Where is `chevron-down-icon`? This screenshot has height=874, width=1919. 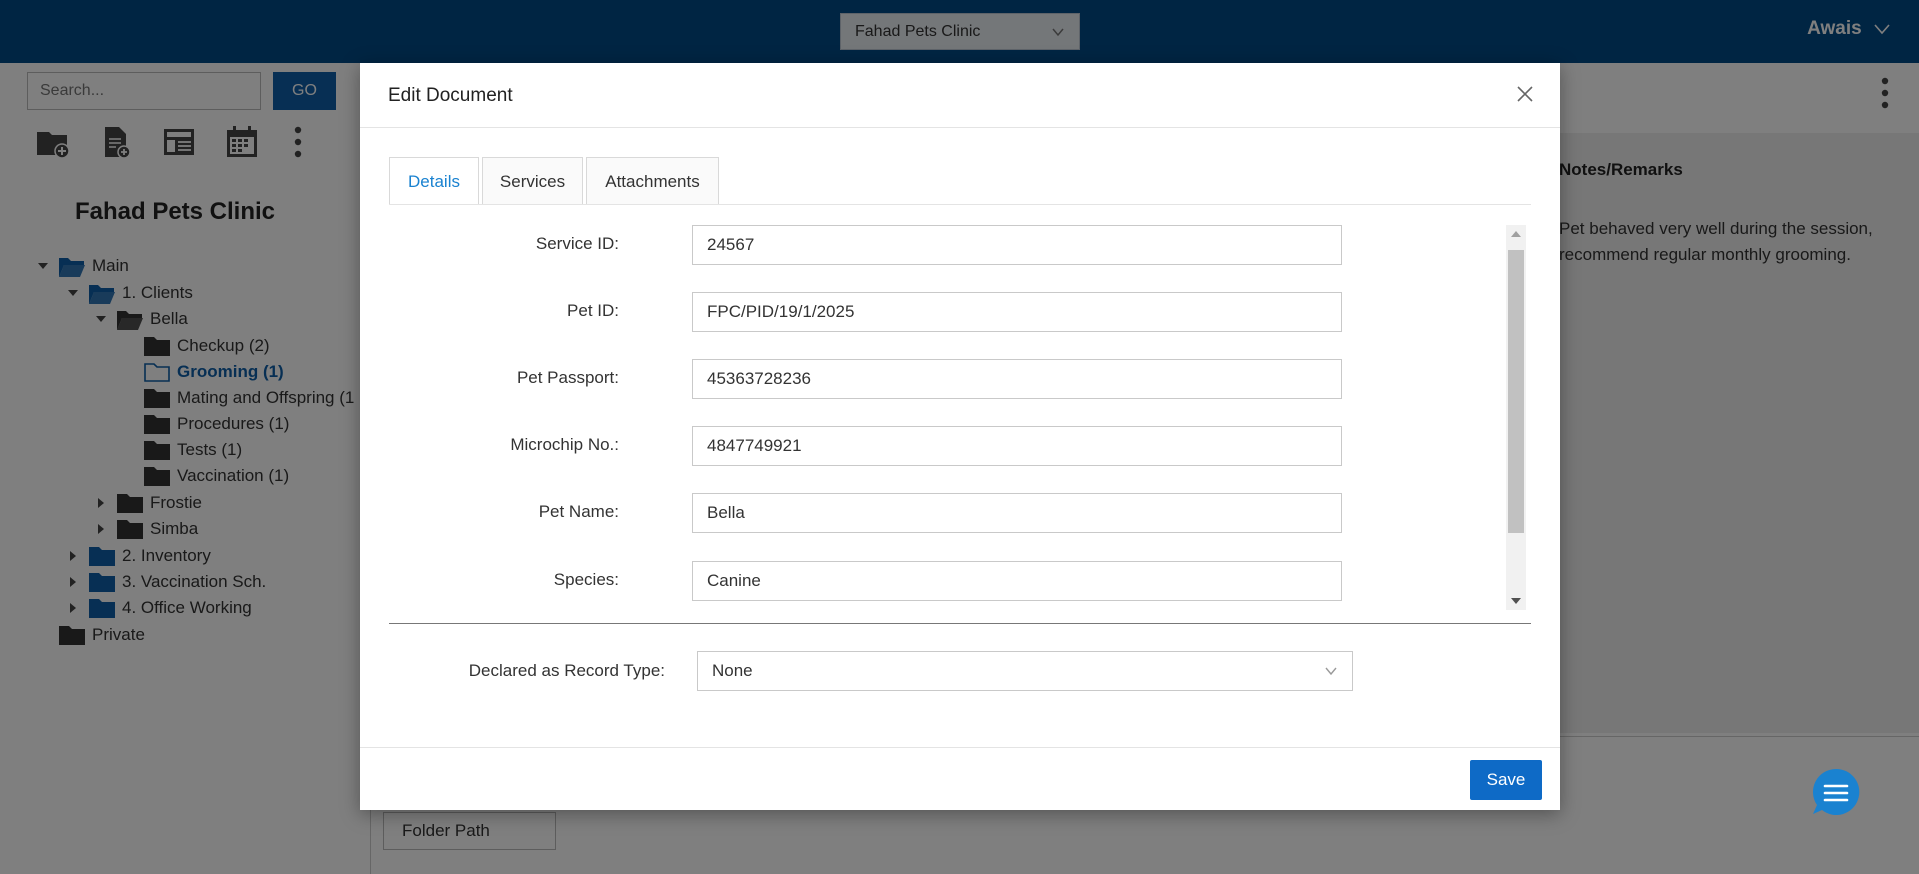
chevron-down-icon is located at coordinates (1331, 671).